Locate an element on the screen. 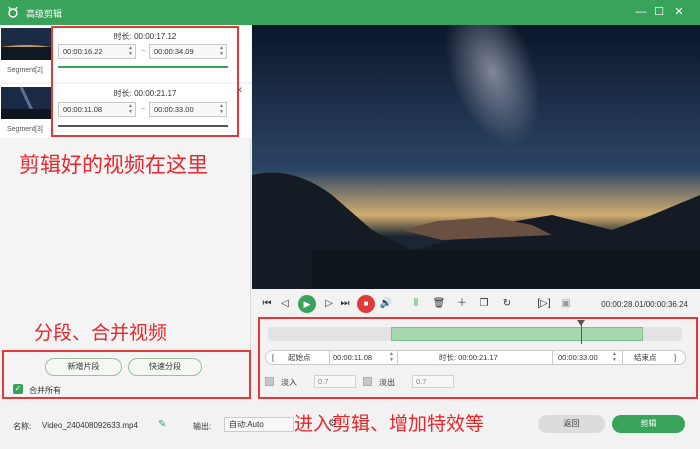 The width and height of the screenshot is (700, 449). back-button: 返回 is located at coordinates (571, 424).